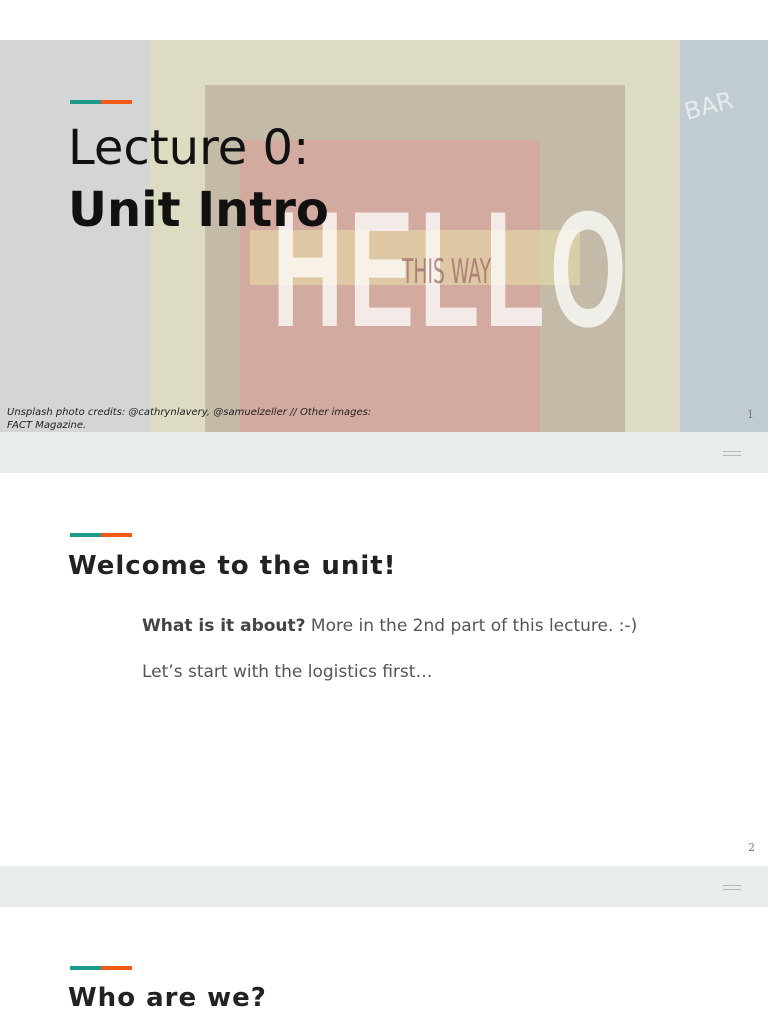 The width and height of the screenshot is (768, 1024). Describe the element at coordinates (189, 148) in the screenshot. I see `slide-title-line1: Lecture 0:` at that location.